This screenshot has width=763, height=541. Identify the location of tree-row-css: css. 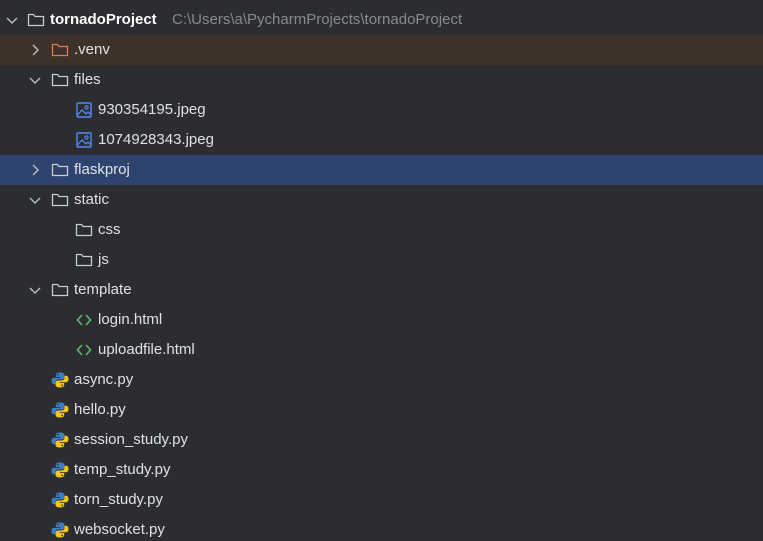
(381, 230).